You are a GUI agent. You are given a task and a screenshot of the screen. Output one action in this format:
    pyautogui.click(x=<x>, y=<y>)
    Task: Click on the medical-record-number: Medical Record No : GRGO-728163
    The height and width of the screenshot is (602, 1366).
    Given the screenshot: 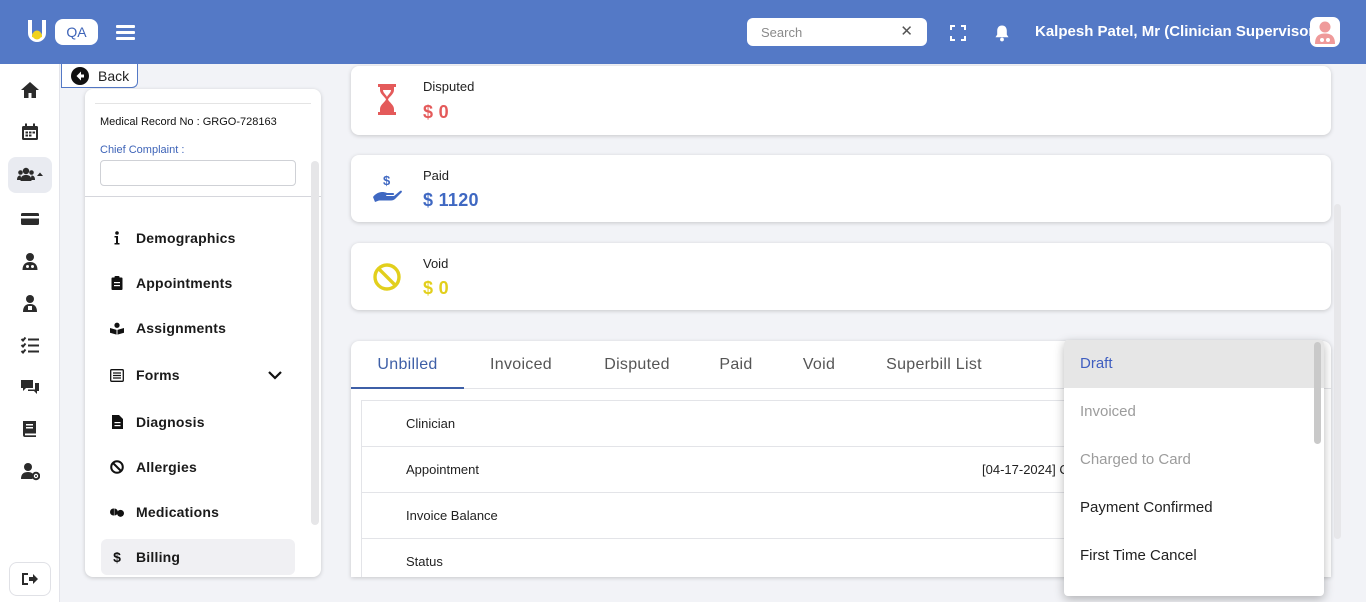 What is the action you would take?
    pyautogui.click(x=188, y=122)
    